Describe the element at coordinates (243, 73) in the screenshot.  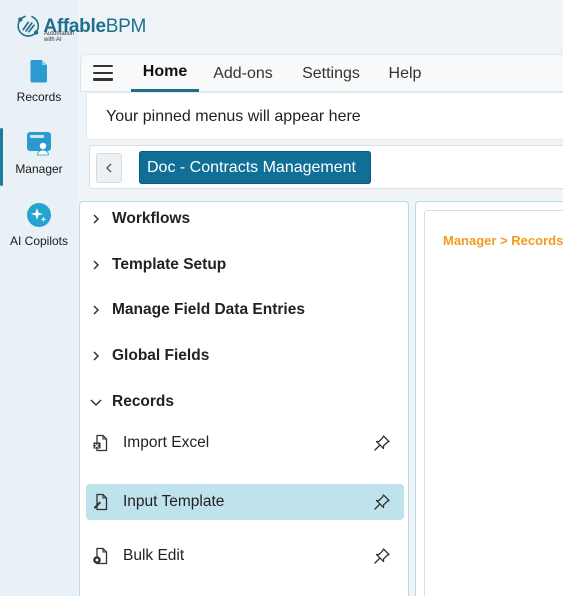
I see `tab-add-ons: Add-ons` at that location.